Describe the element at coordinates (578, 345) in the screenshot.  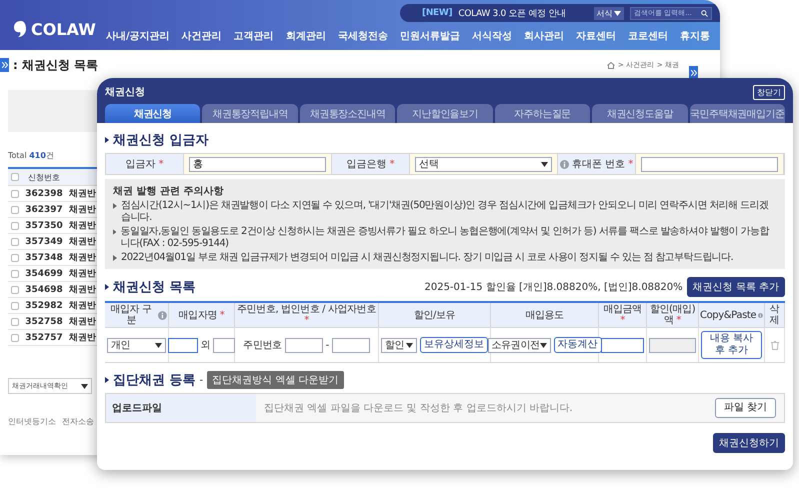
I see `calculate-button: 자동계산` at that location.